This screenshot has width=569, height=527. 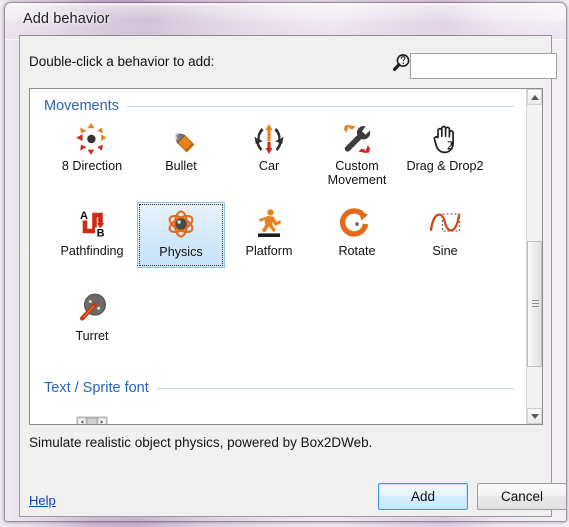 I want to click on bullet-icon, so click(x=181, y=139).